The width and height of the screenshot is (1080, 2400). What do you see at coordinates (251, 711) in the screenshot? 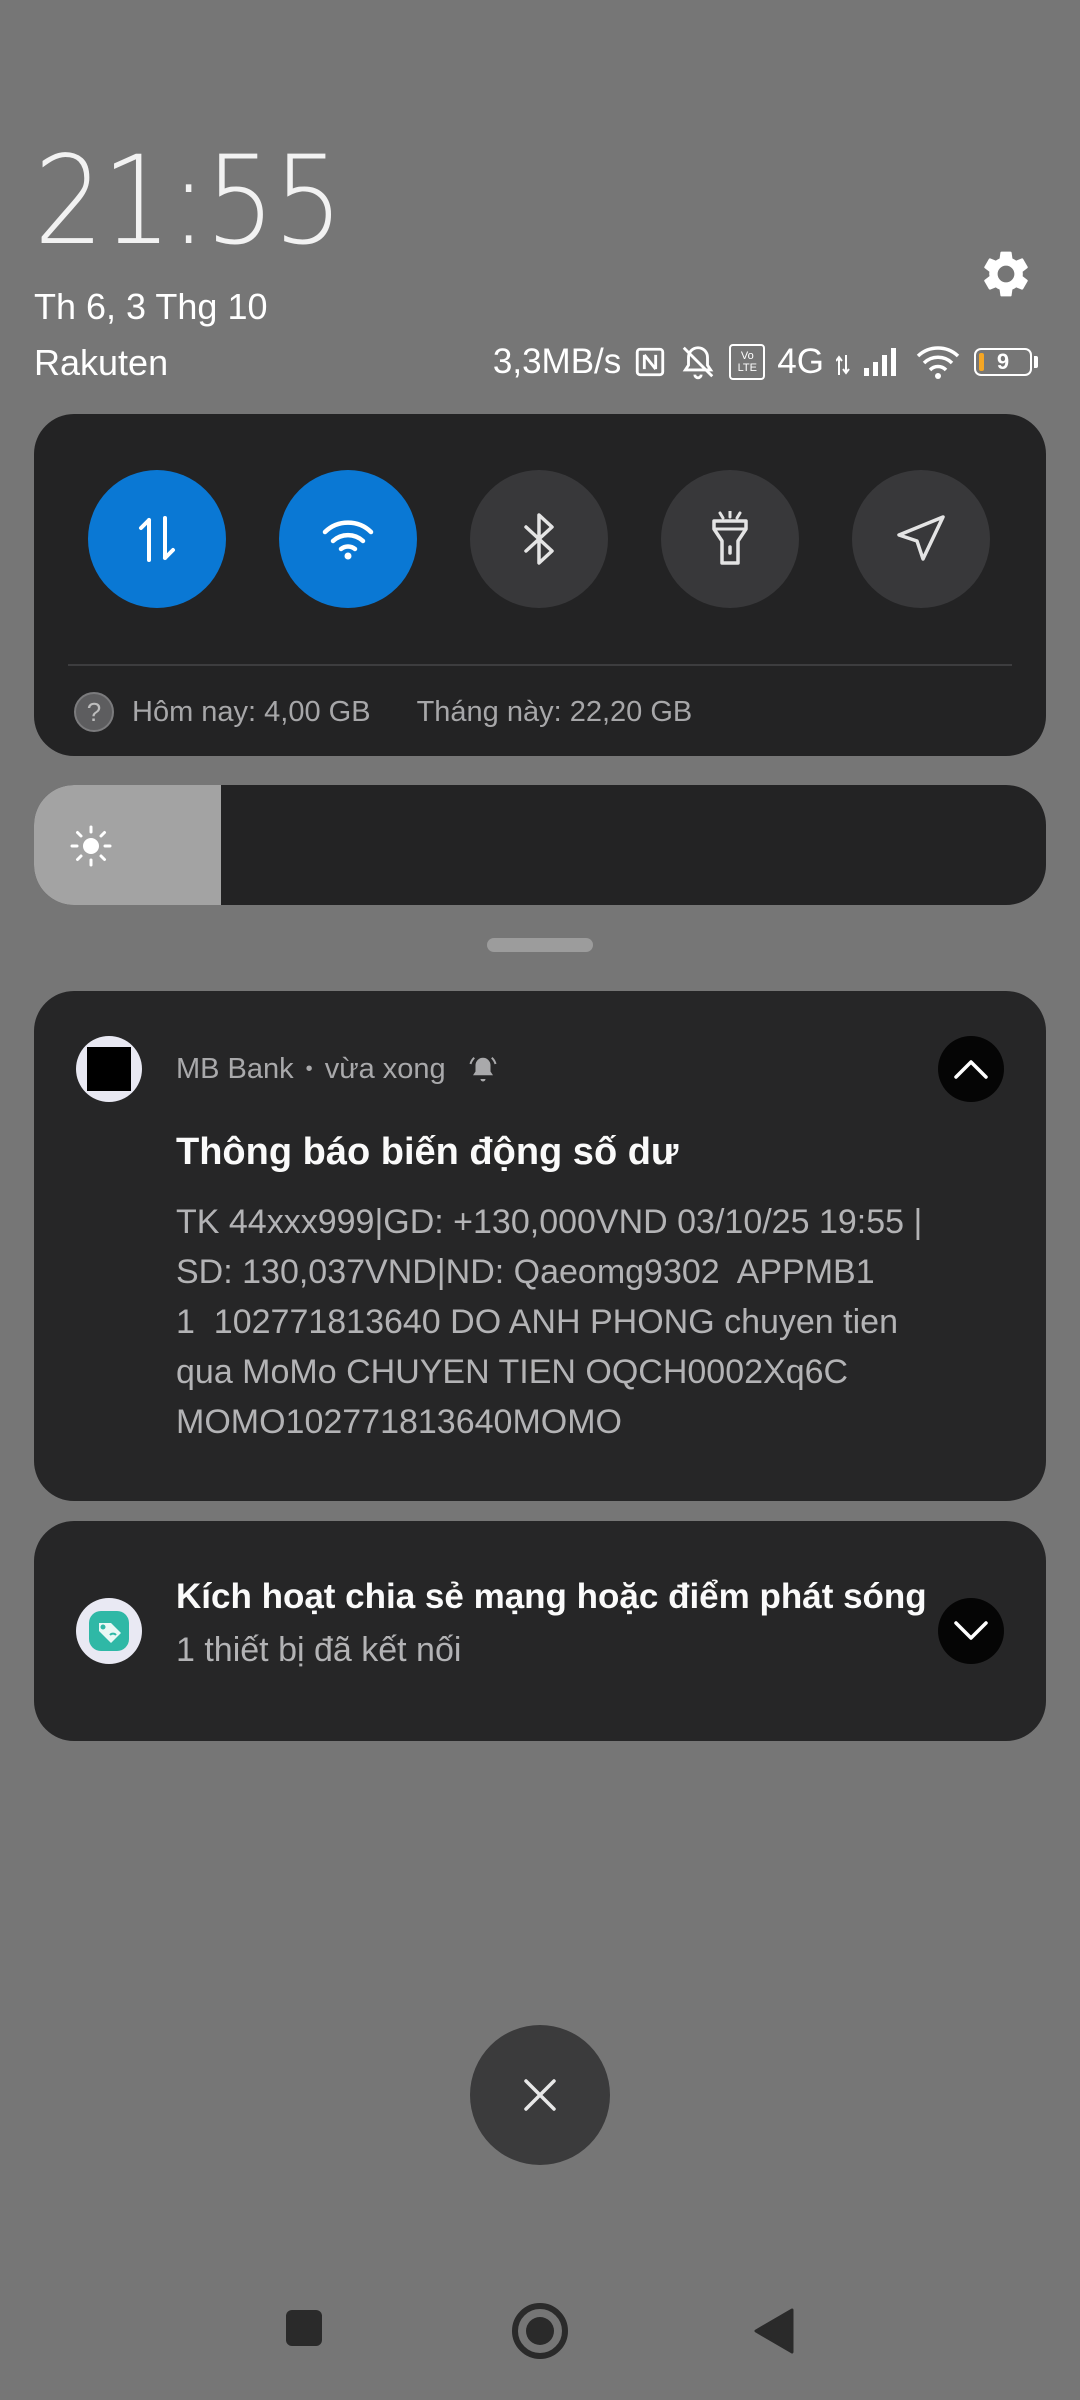
I see `usage-today: Hôm nay: 4,00 GB` at bounding box center [251, 711].